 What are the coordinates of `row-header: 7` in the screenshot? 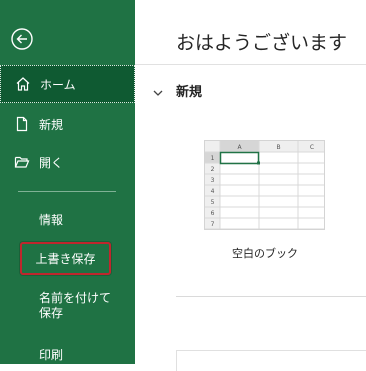 It's located at (213, 224).